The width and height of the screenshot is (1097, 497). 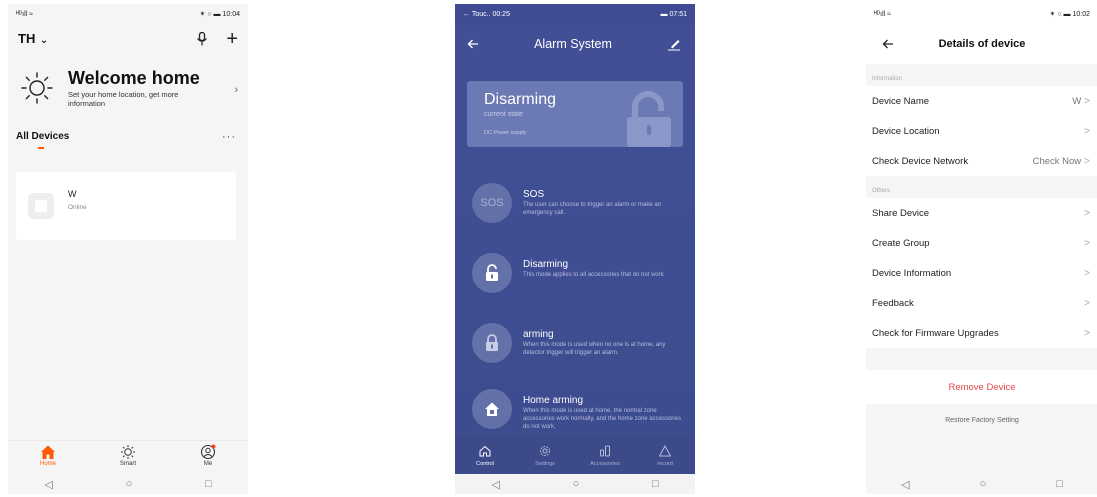 I want to click on tab-settings: Settings, so click(x=545, y=455).